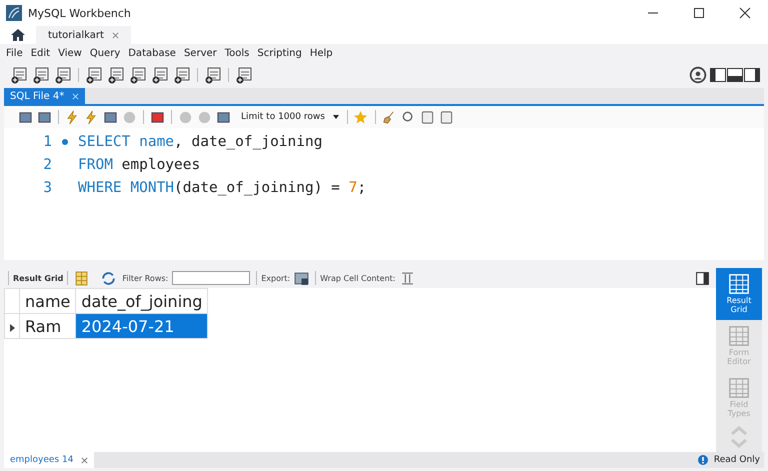  I want to click on status-text: Read Only, so click(737, 460).